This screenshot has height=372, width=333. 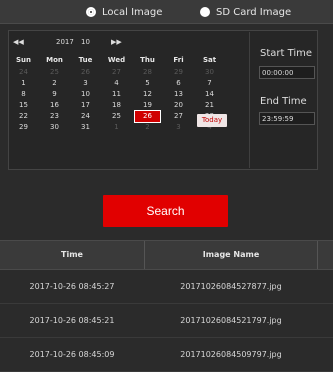 What do you see at coordinates (85, 72) in the screenshot?
I see `calendar-day: 26` at bounding box center [85, 72].